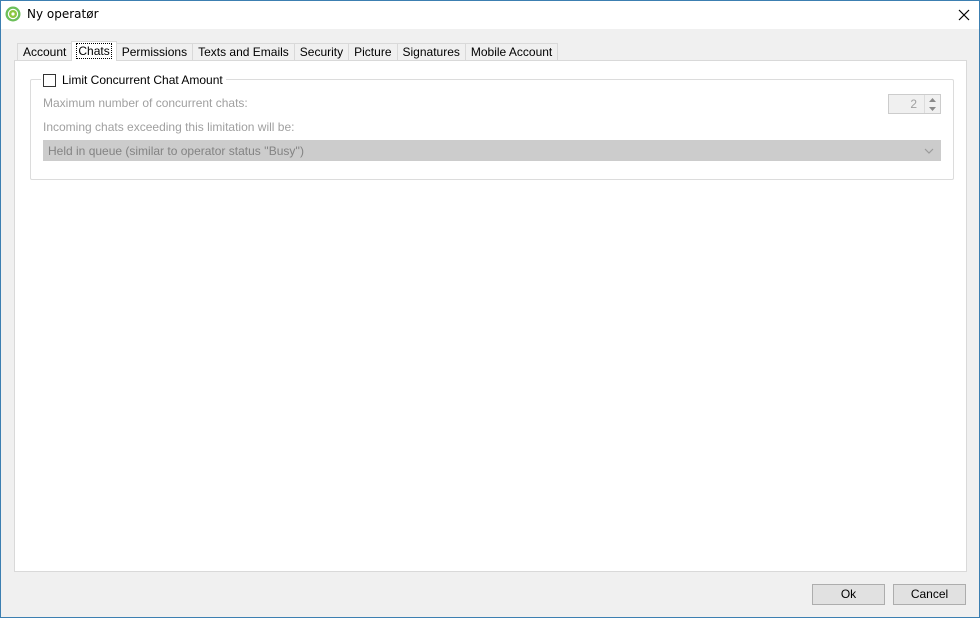 The width and height of the screenshot is (980, 618). I want to click on tab-permissions: Permissions, so click(154, 52).